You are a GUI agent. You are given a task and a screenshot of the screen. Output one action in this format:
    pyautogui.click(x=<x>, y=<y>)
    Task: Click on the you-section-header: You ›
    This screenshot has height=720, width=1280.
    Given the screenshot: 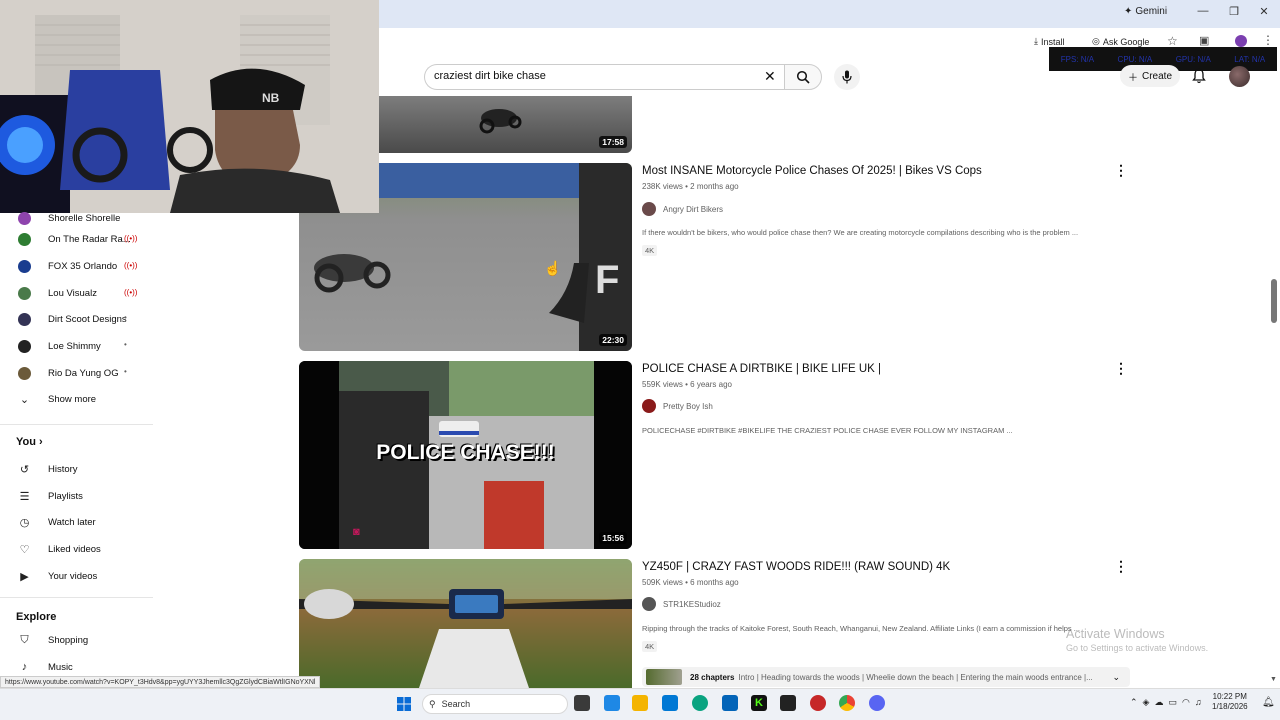 What is the action you would take?
    pyautogui.click(x=29, y=442)
    